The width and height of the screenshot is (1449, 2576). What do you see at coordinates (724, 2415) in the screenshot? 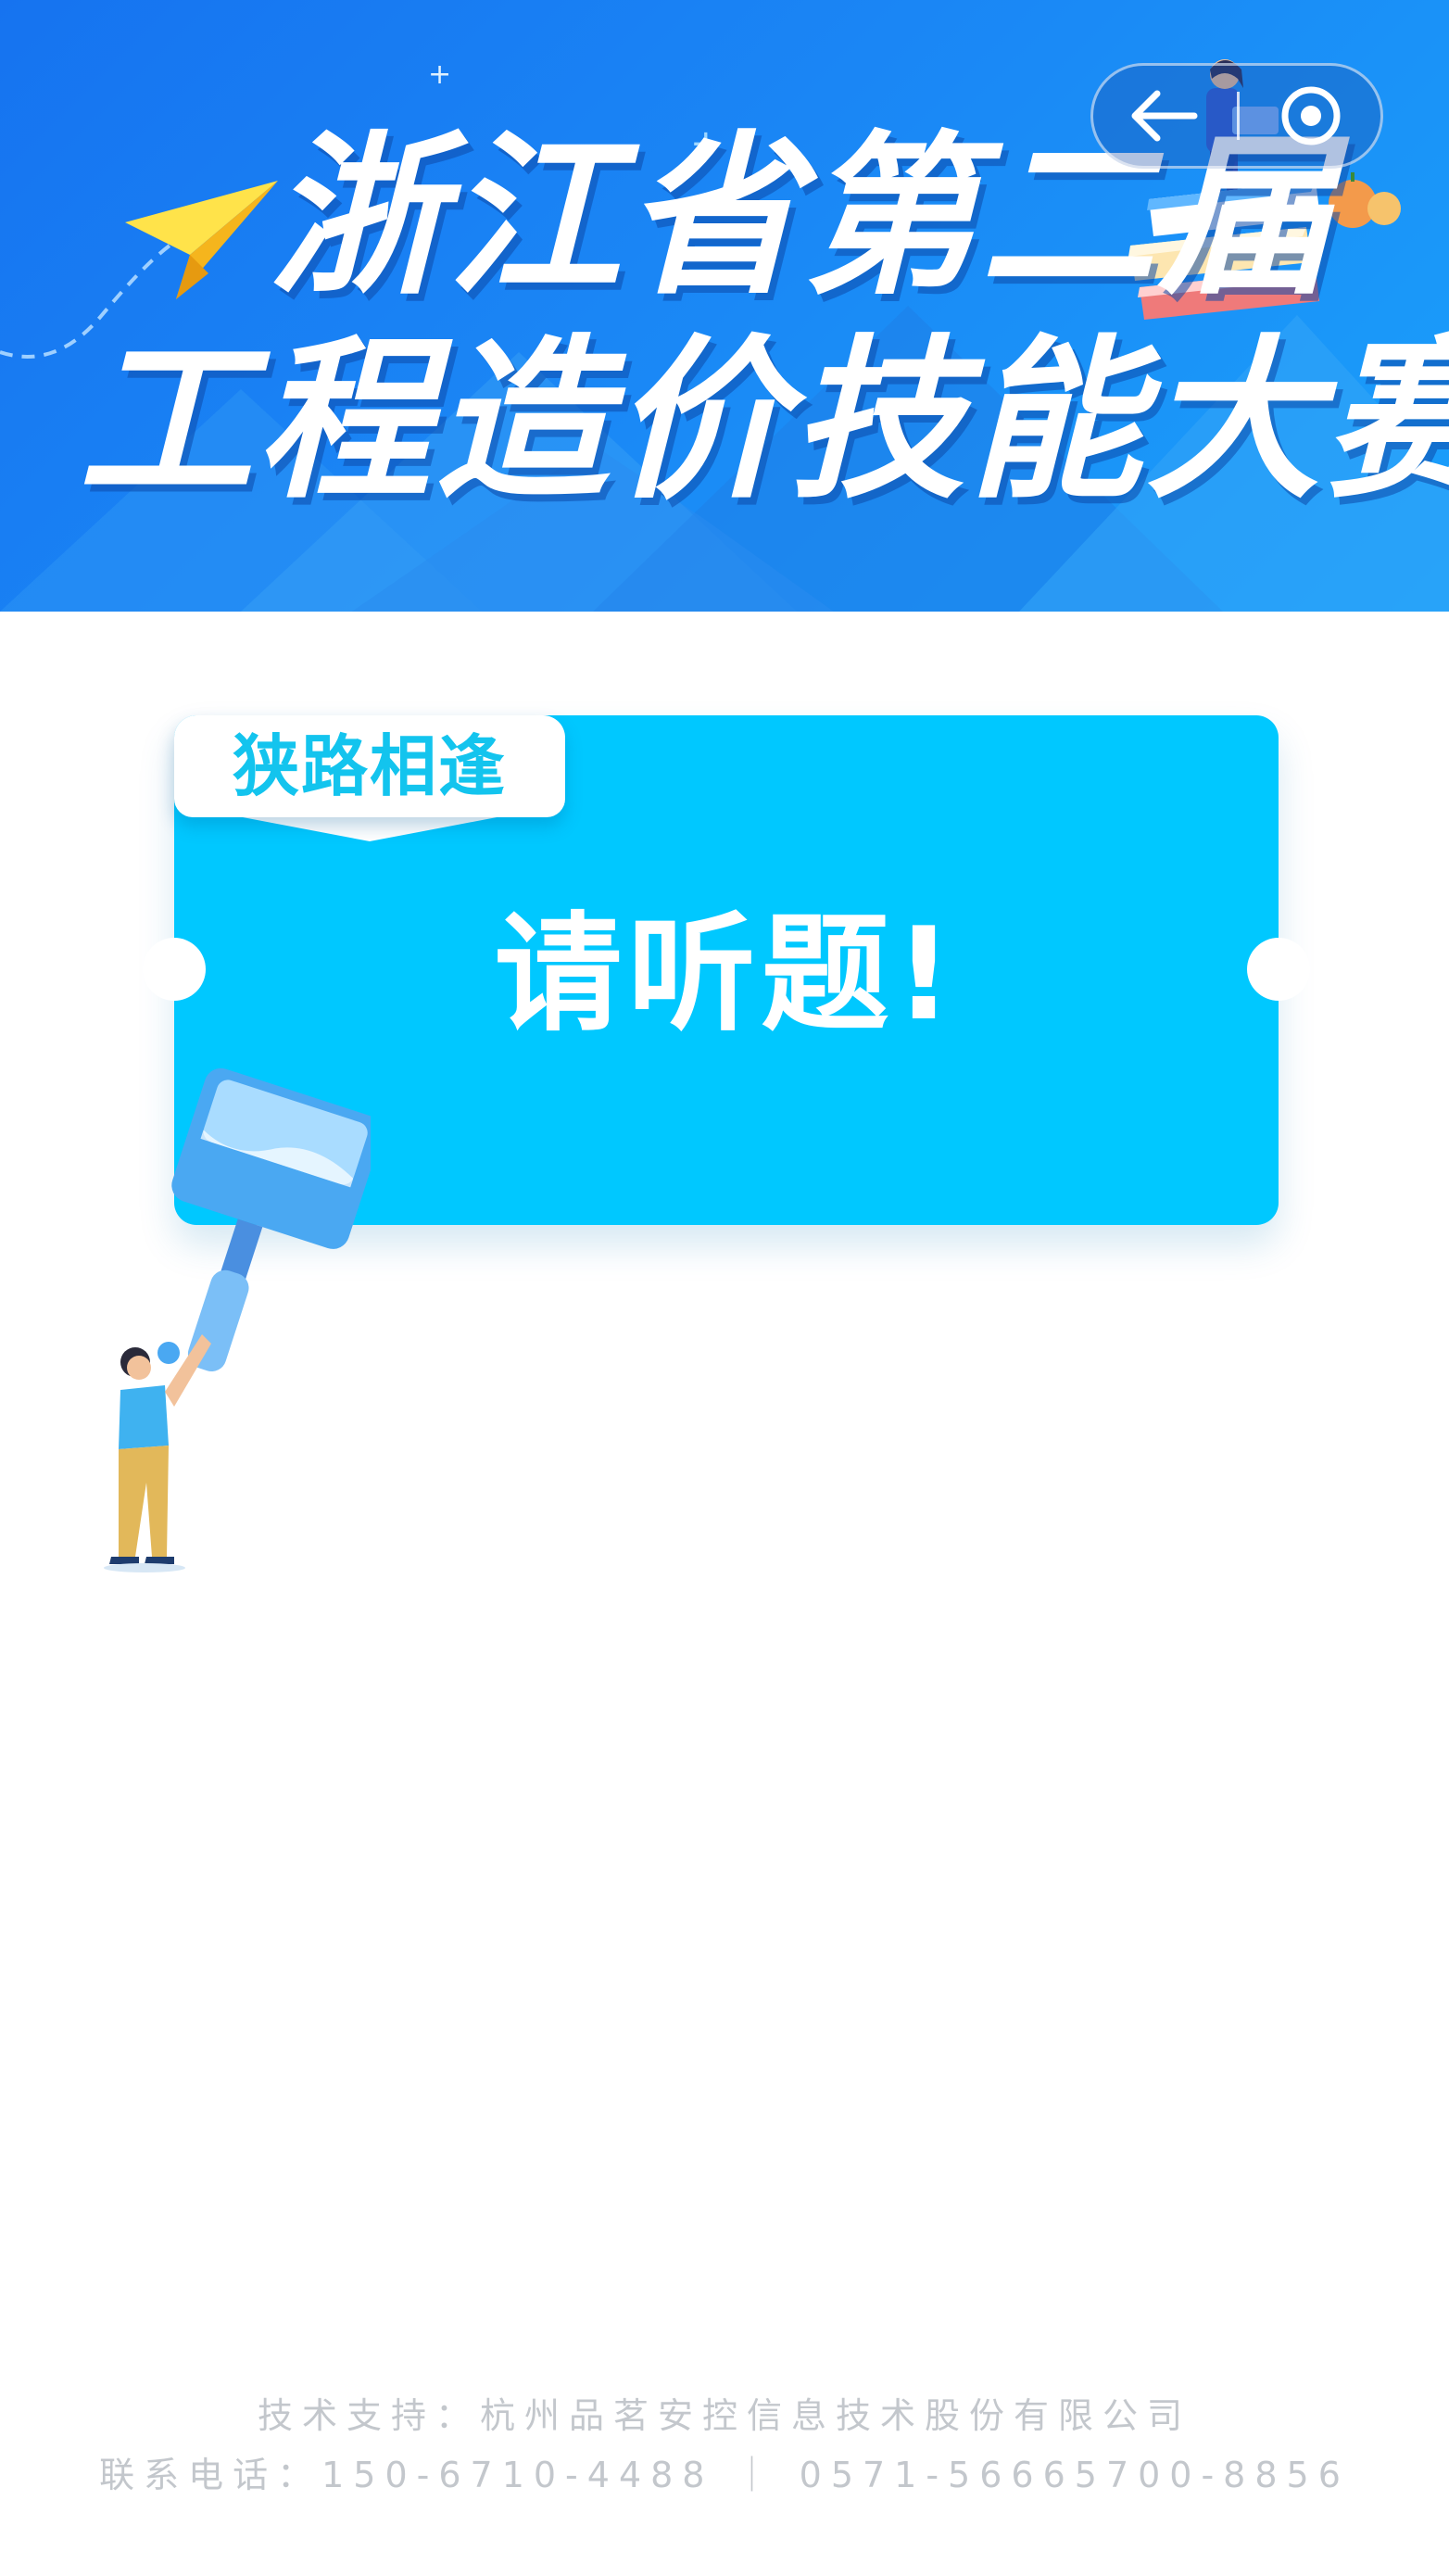
I see `footer-support-text: 技术支持：杭州品茗安控信息技术股份有限公司` at bounding box center [724, 2415].